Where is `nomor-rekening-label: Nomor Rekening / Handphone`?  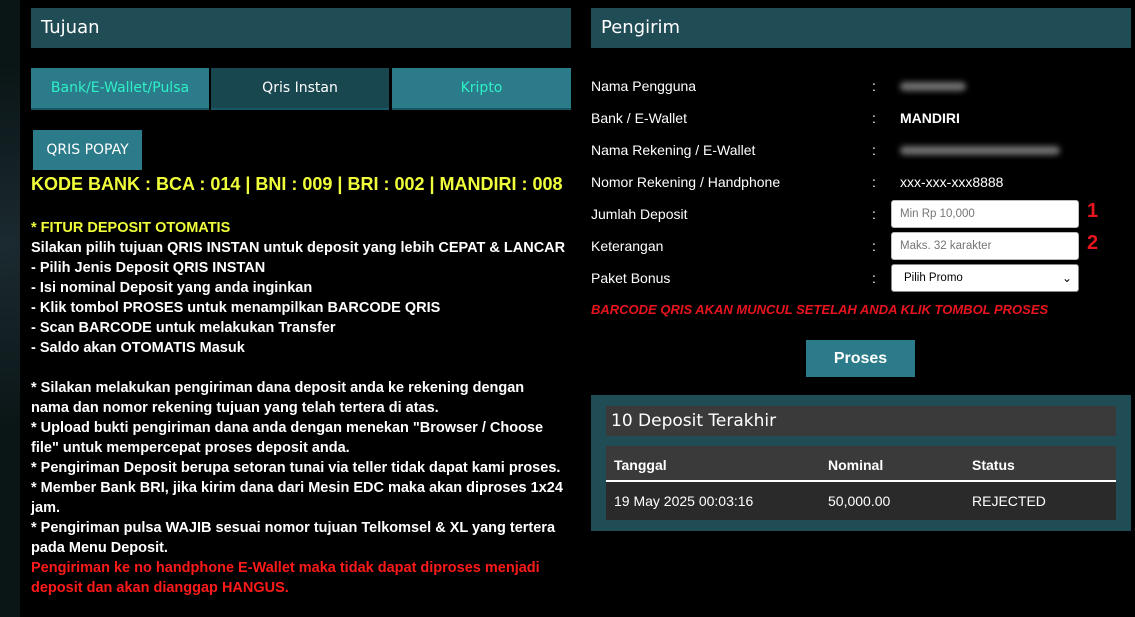
nomor-rekening-label: Nomor Rekening / Handphone is located at coordinates (686, 182).